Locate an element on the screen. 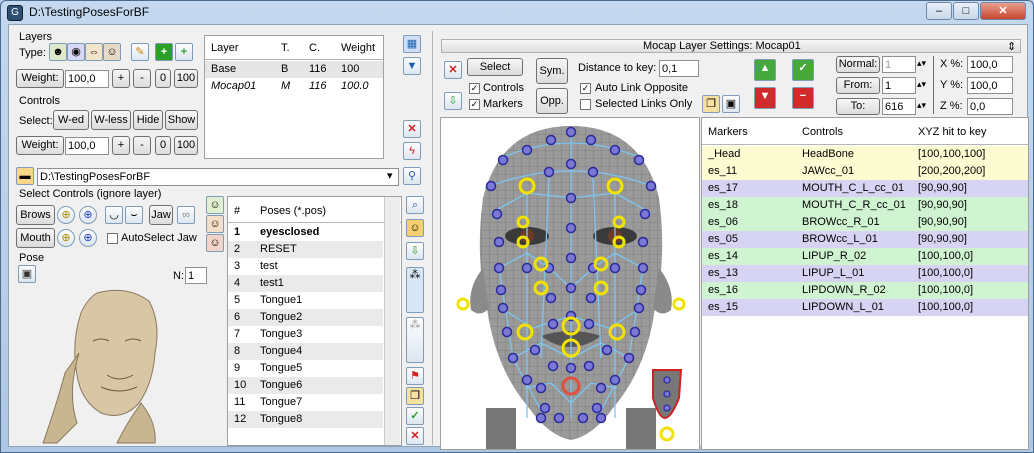 This screenshot has width=1034, height=453. person-red-icon: ☺ is located at coordinates (215, 243).